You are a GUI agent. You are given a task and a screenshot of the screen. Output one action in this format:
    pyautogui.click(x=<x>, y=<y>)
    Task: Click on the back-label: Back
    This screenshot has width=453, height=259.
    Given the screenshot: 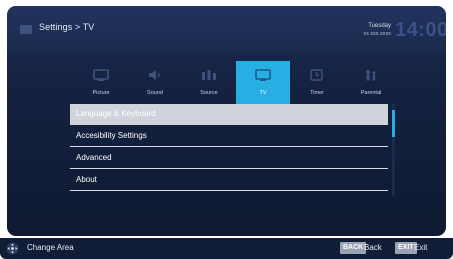 What is the action you would take?
    pyautogui.click(x=373, y=247)
    